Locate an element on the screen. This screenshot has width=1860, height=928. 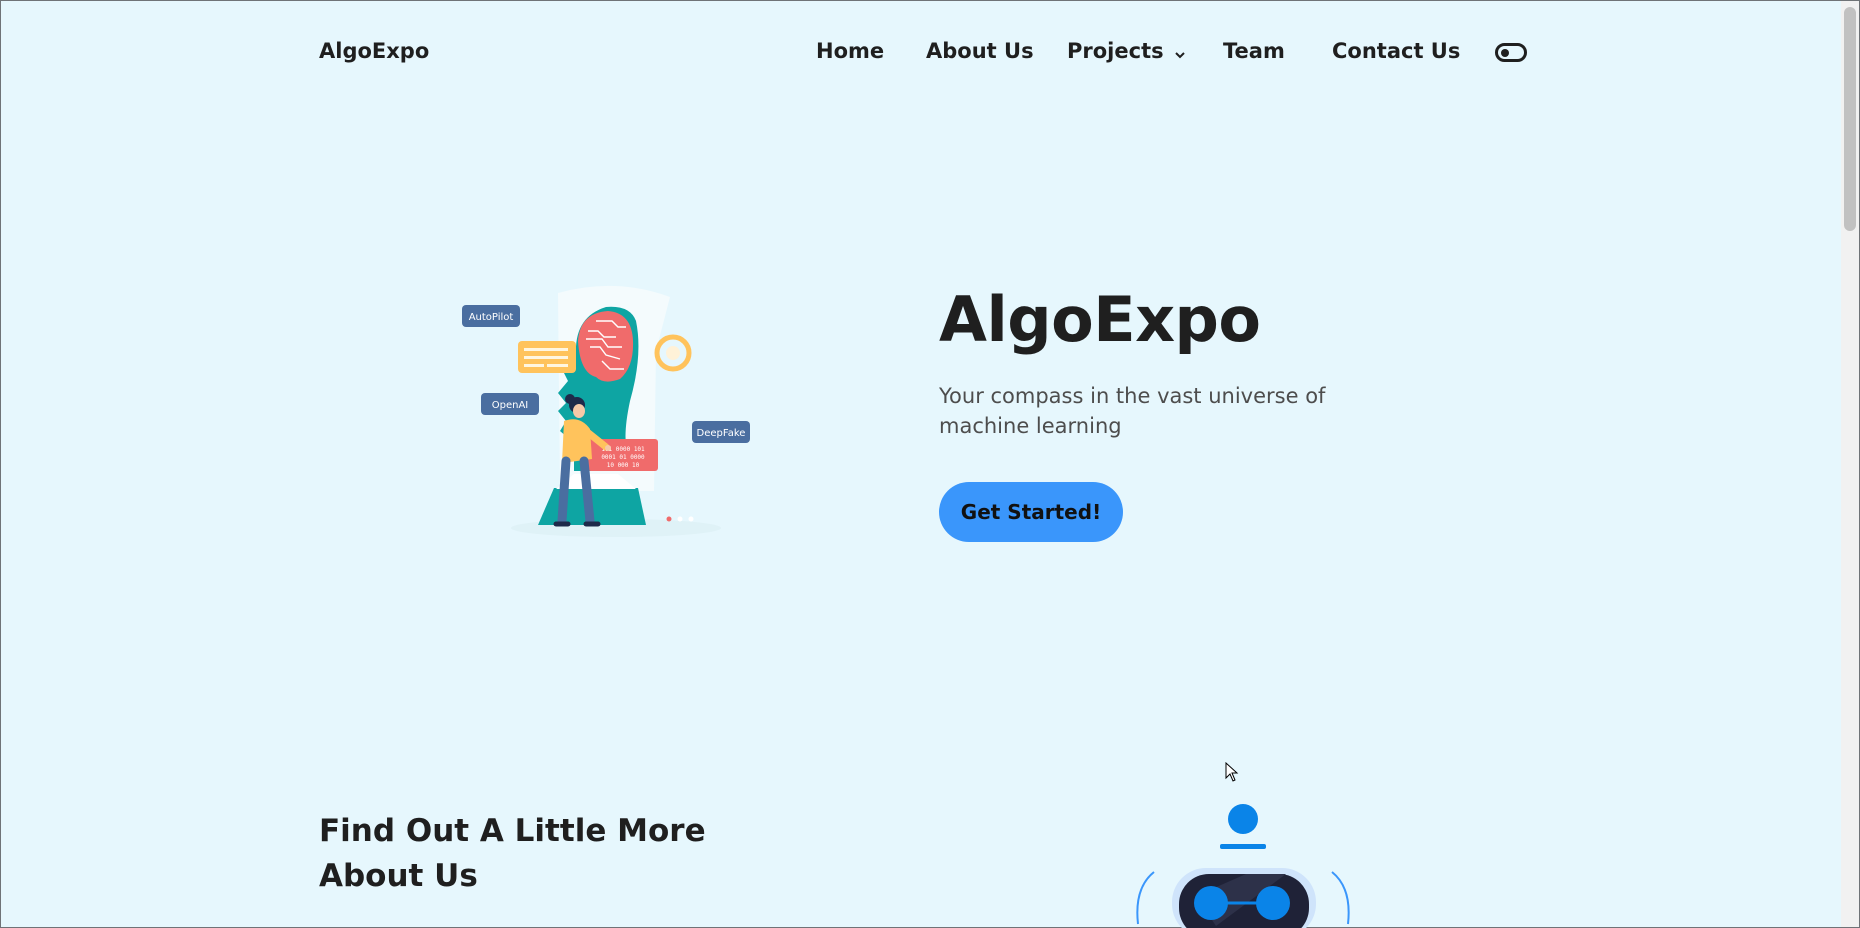
robot-illustration is located at coordinates (1243, 866).